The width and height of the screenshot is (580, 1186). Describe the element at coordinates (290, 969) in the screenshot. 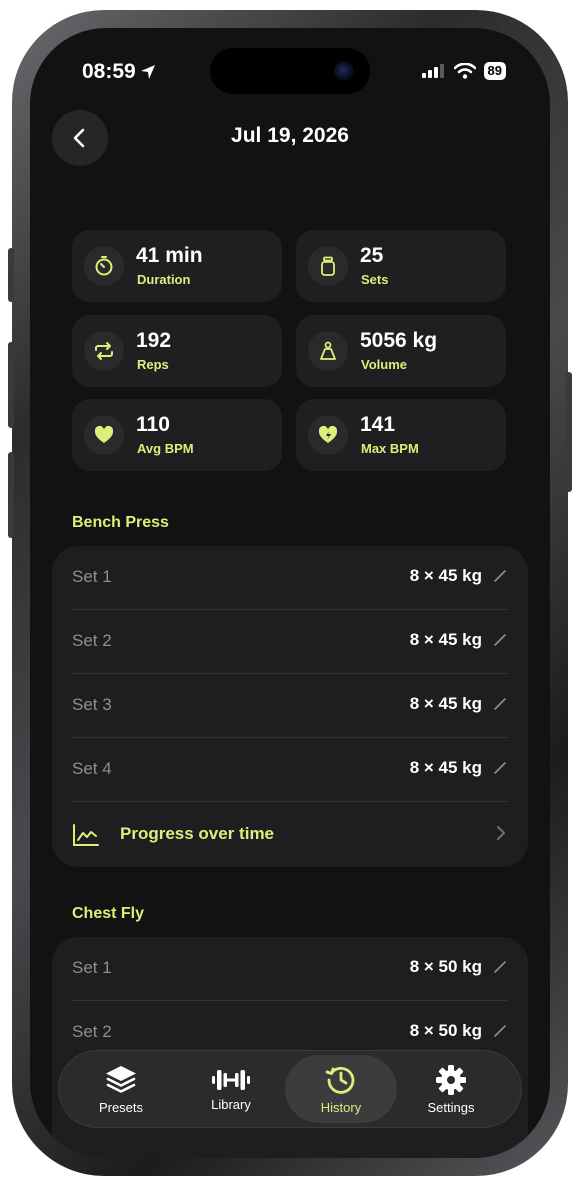

I see `set-row: Set 1 8 × 50 kg` at that location.